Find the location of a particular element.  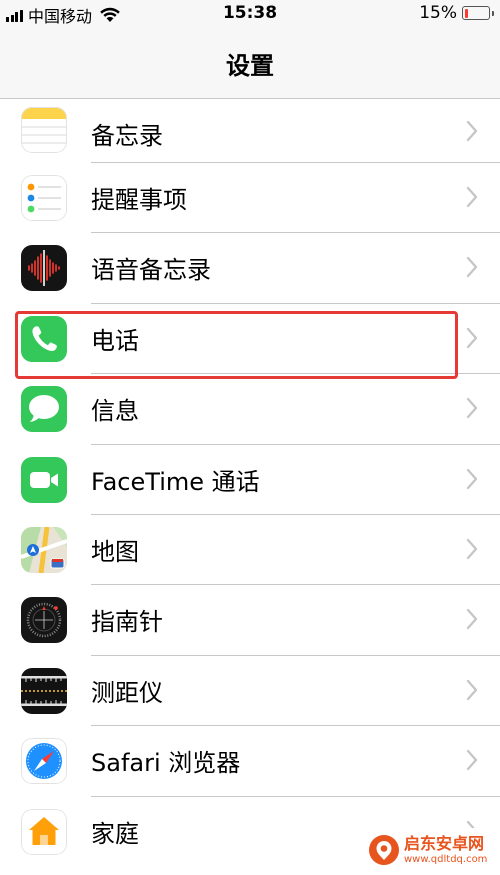

settings-row-messages: 信息 is located at coordinates (250, 409).